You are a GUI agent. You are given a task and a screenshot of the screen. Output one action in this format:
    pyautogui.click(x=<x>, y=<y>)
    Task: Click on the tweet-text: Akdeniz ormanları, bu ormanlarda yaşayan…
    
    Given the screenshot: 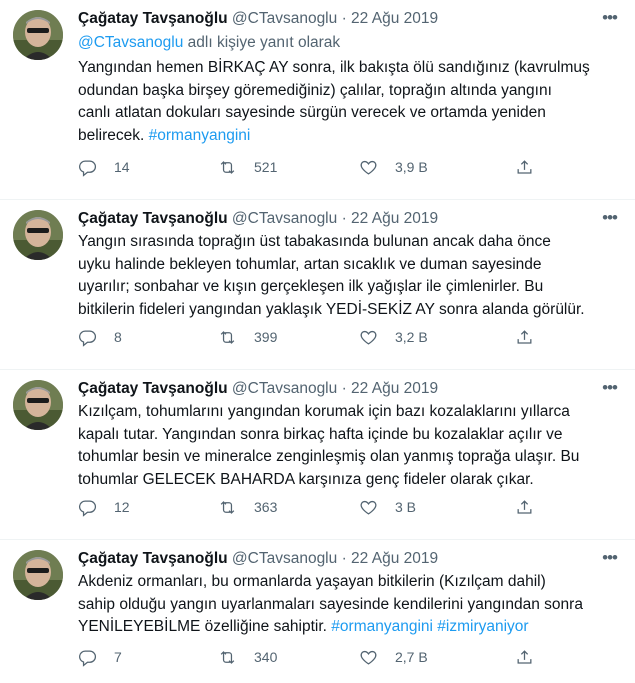 What is the action you would take?
    pyautogui.click(x=346, y=605)
    